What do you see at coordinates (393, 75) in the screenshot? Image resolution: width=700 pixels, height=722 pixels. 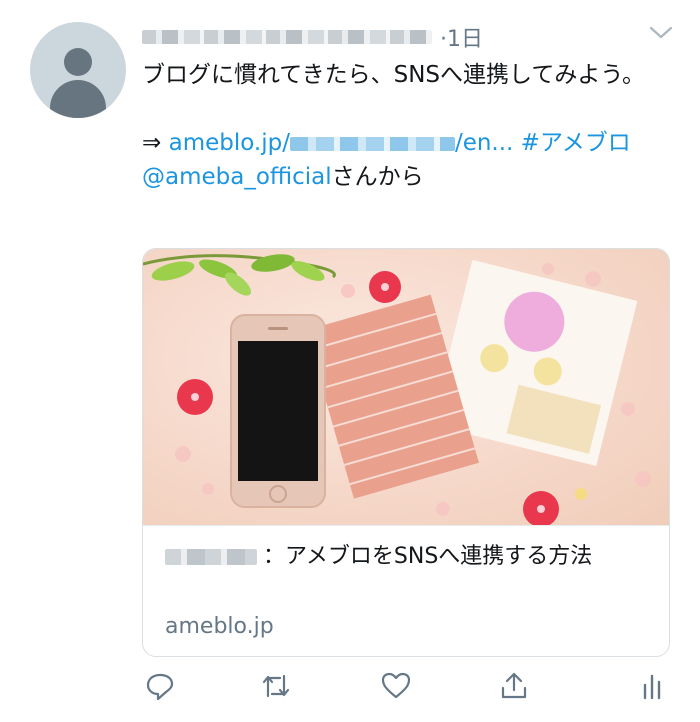 I see `tweet-text-line: ブログに慣れてきたら、SNSへ連携してみよう。` at bounding box center [393, 75].